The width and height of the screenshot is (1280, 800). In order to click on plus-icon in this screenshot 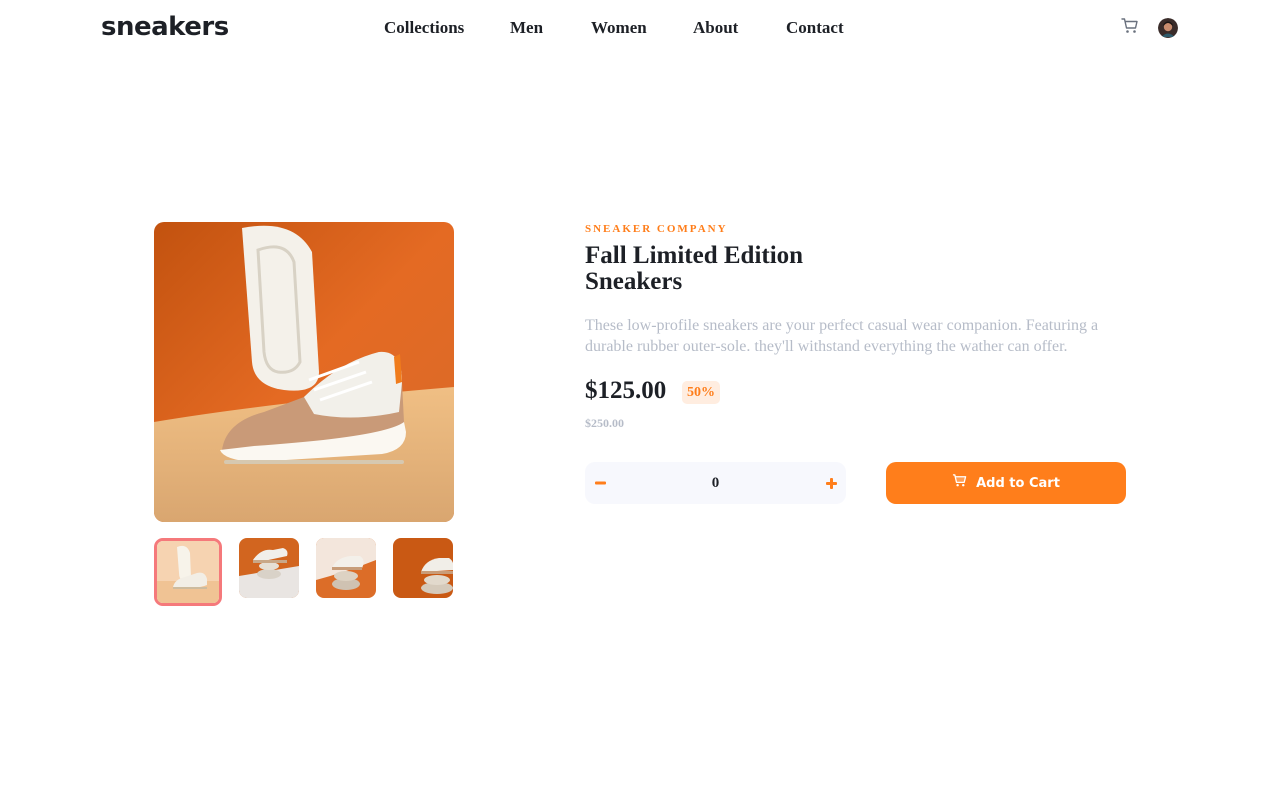, I will do `click(831, 483)`.